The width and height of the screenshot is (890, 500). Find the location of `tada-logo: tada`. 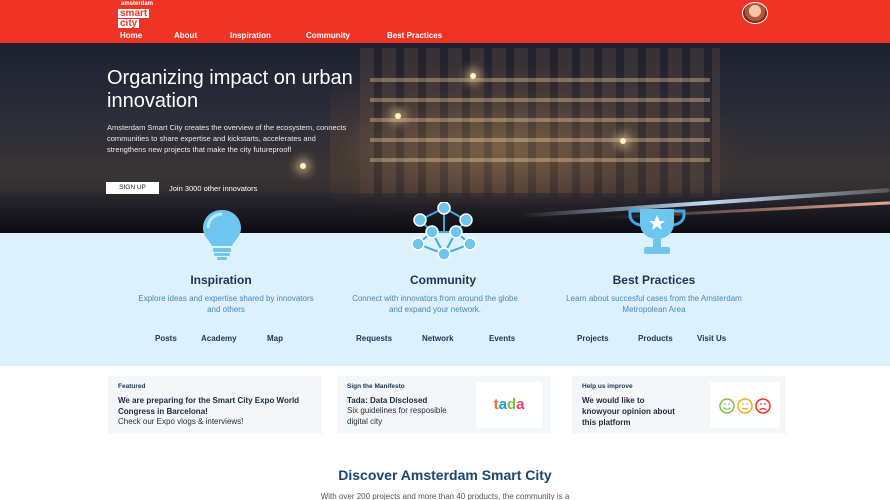

tada-logo: tada is located at coordinates (509, 405).